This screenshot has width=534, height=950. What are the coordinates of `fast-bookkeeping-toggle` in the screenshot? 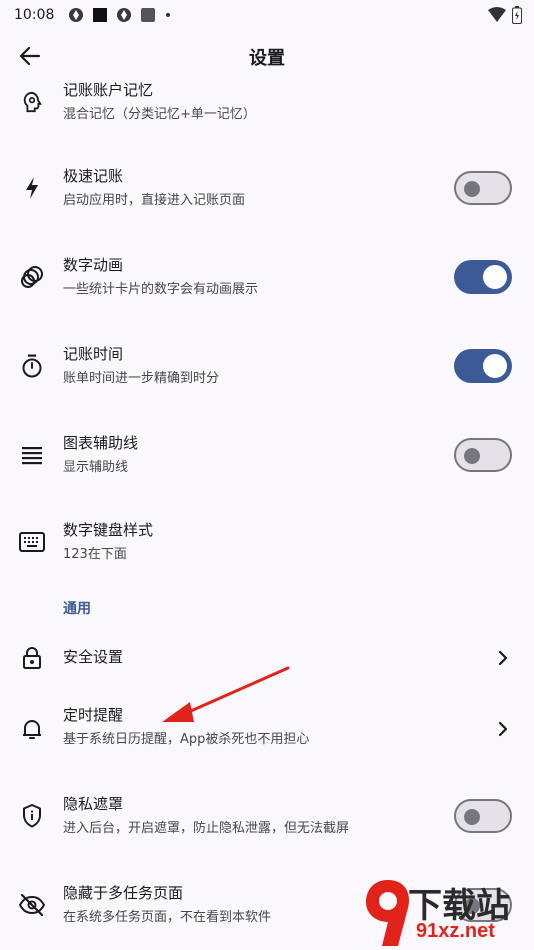 It's located at (483, 188).